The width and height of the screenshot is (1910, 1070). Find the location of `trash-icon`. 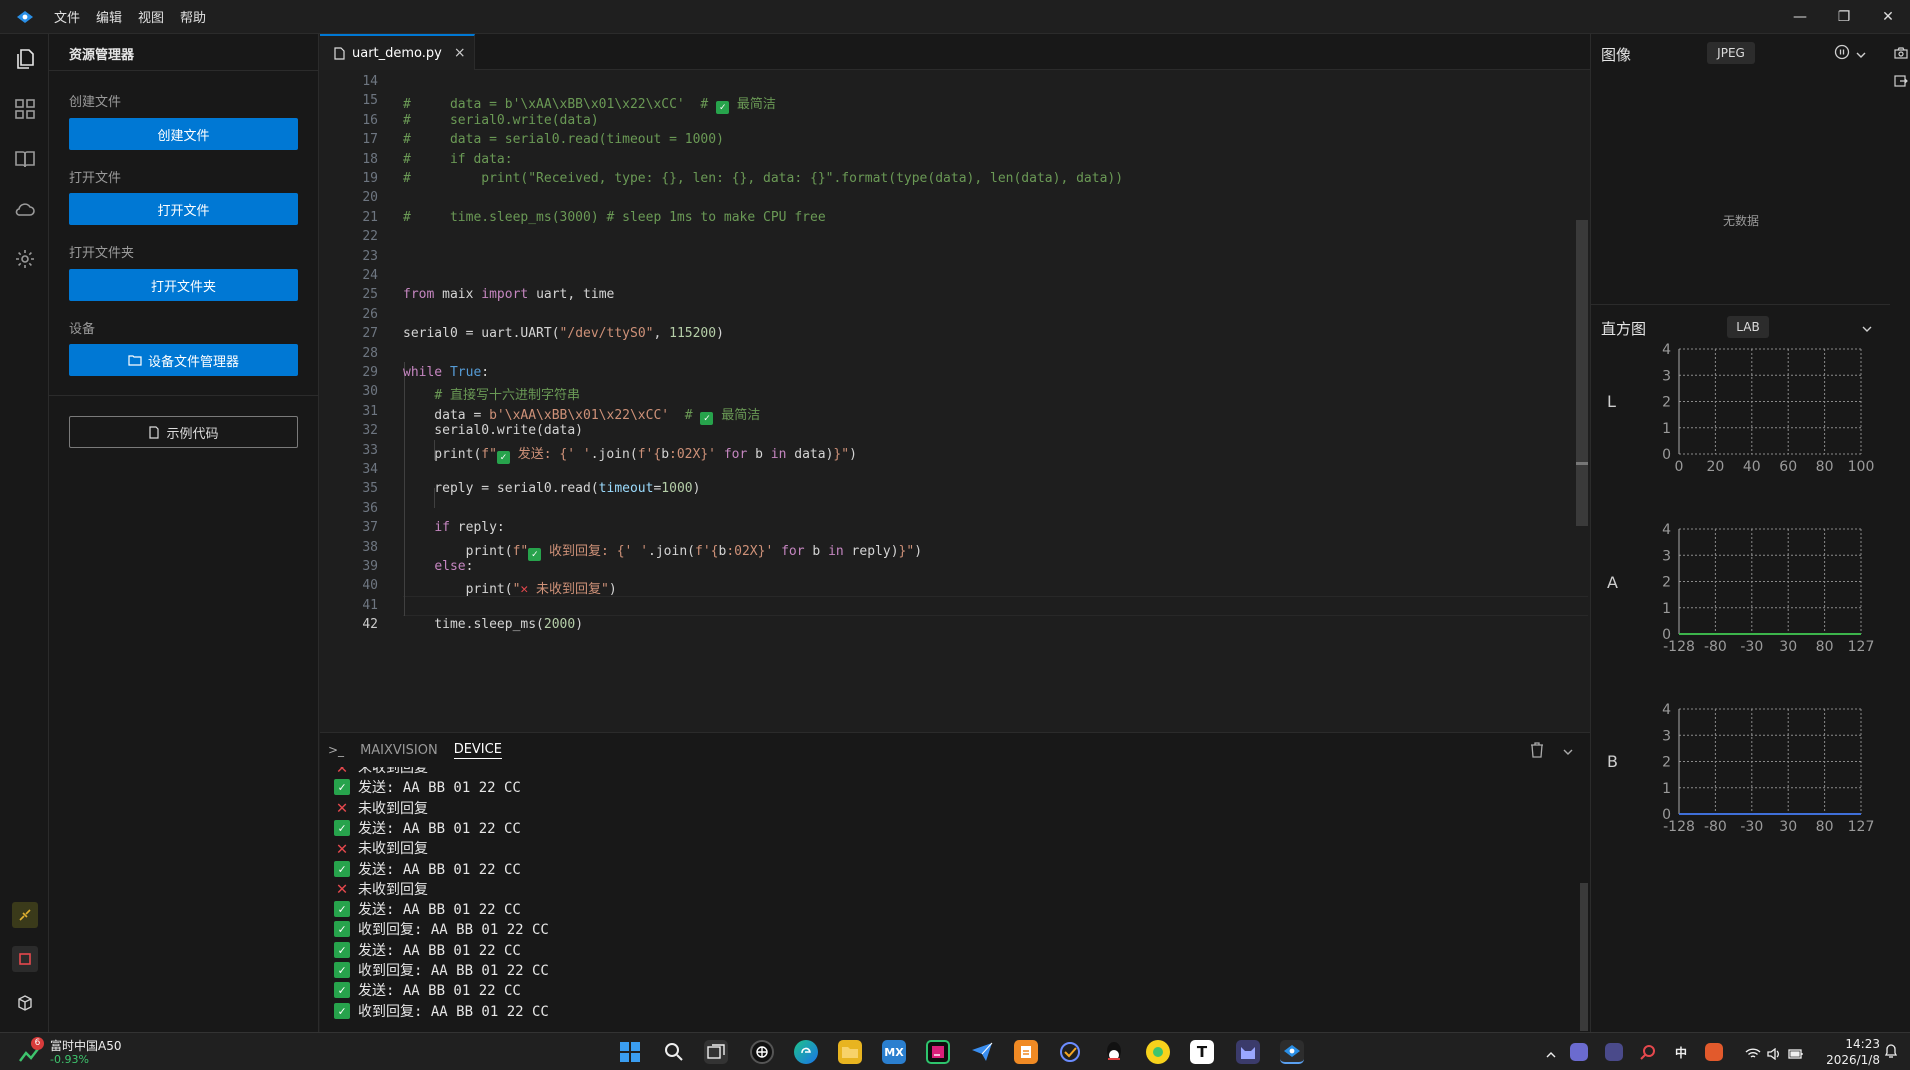

trash-icon is located at coordinates (1537, 752).